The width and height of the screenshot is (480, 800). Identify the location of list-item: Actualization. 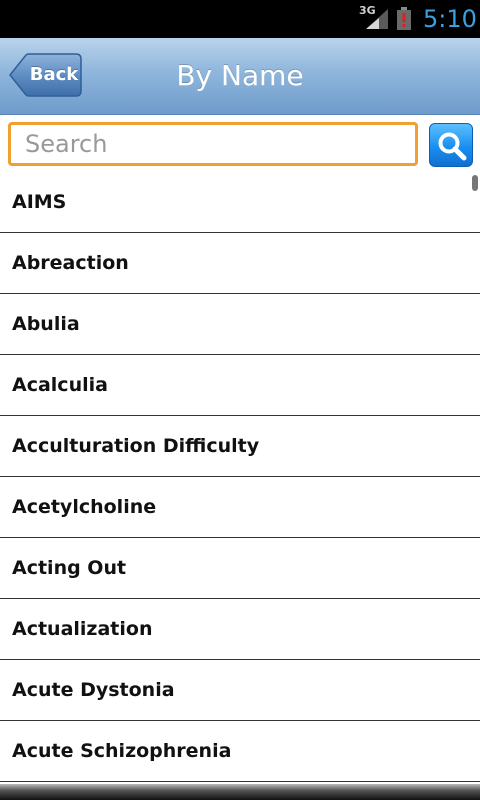
(240, 629).